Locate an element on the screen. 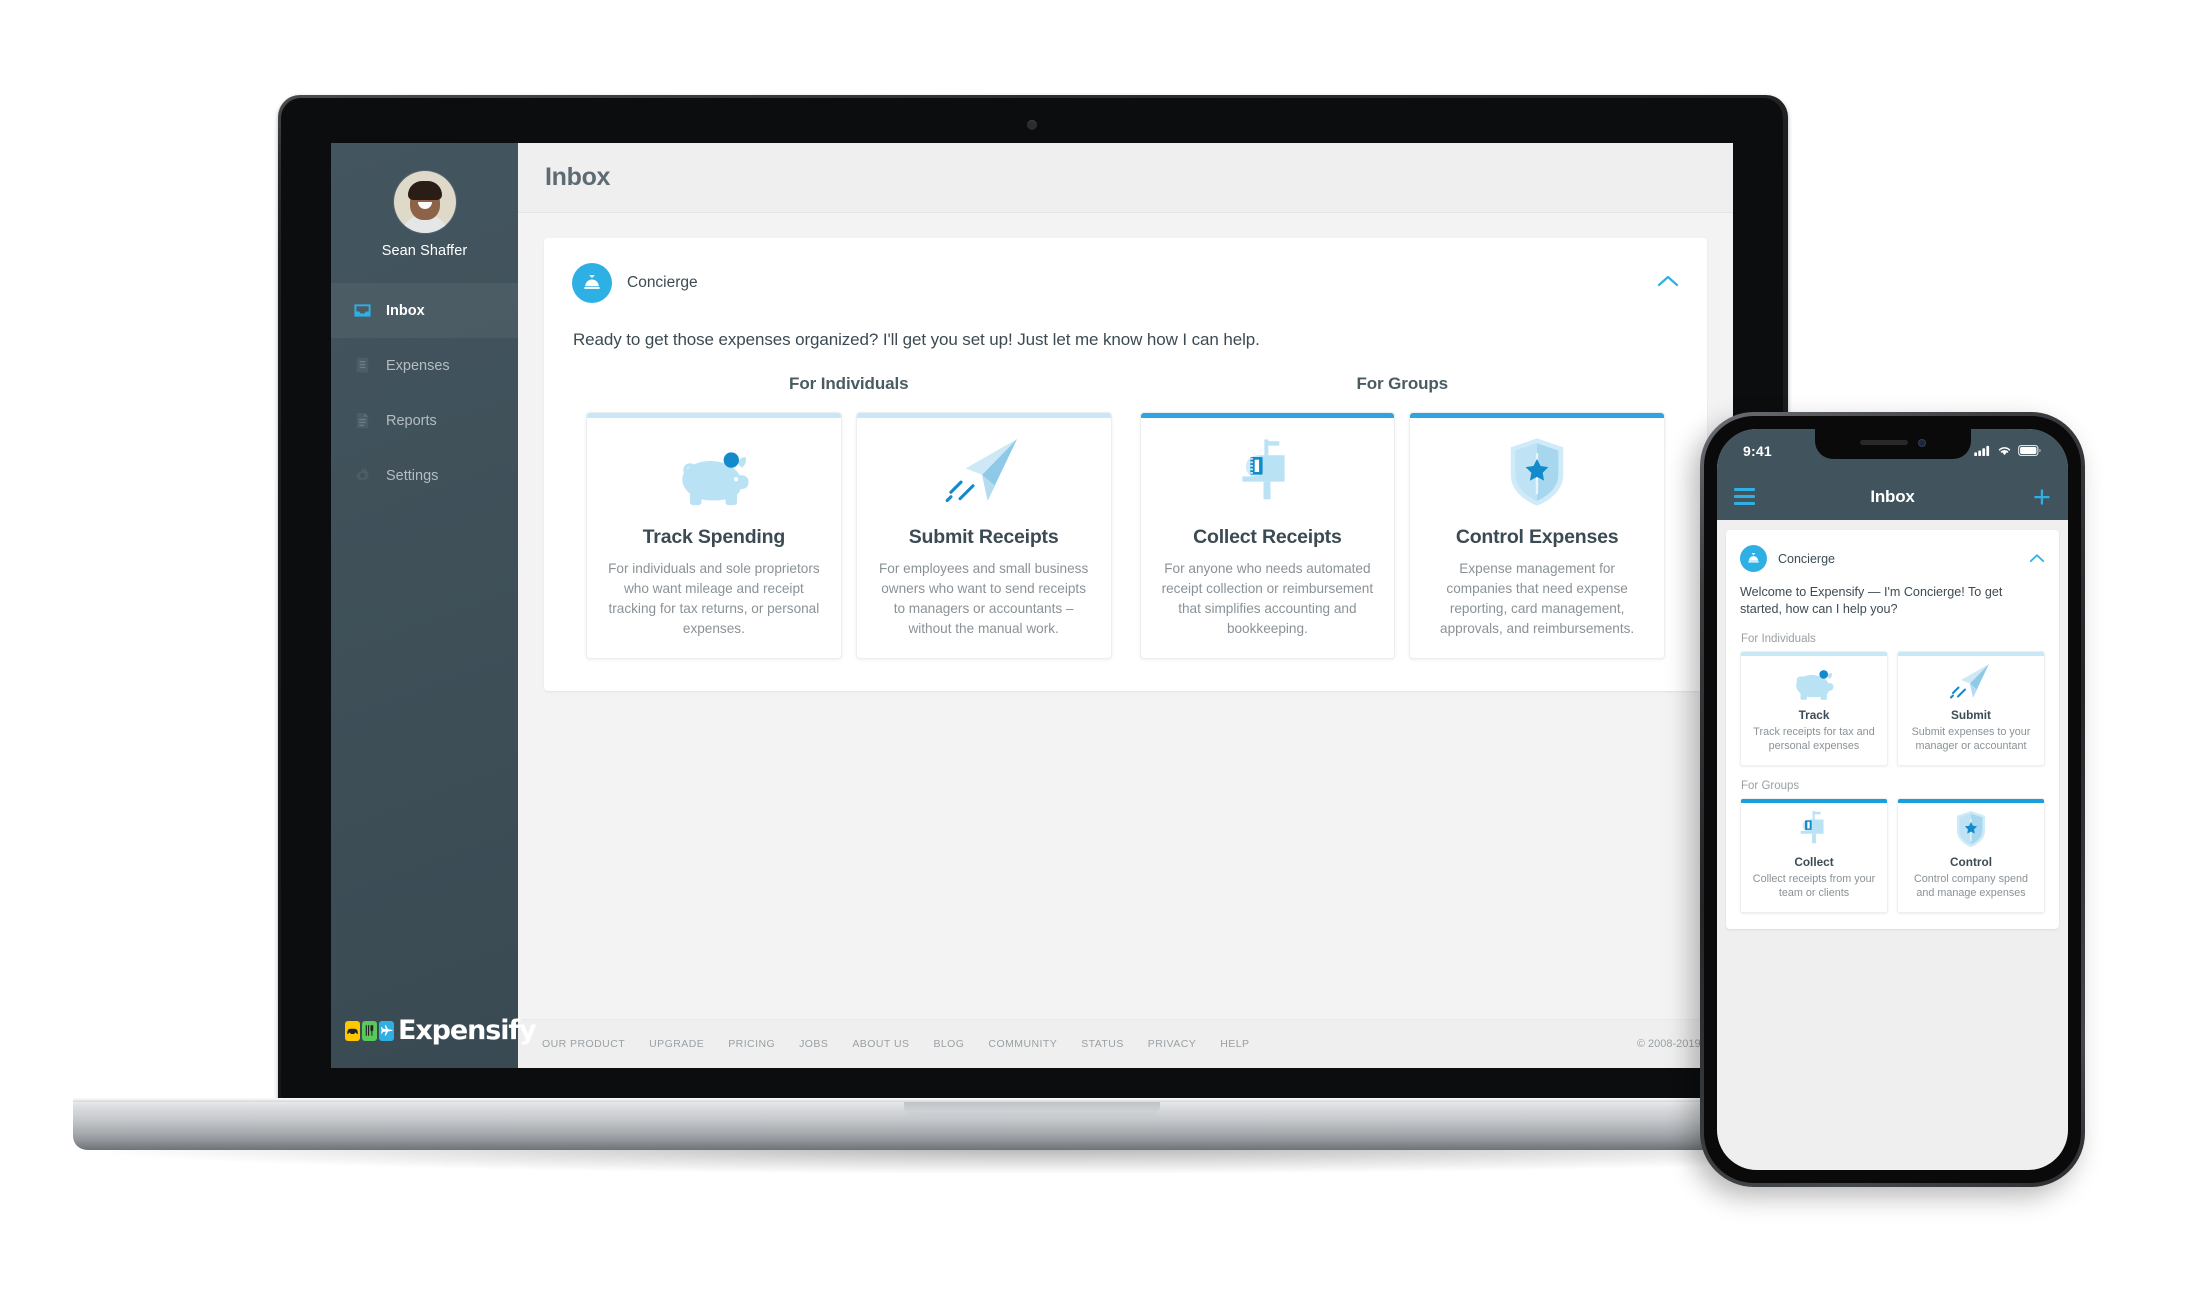 The width and height of the screenshot is (2200, 1300). page-header: Inbox is located at coordinates (1125, 178).